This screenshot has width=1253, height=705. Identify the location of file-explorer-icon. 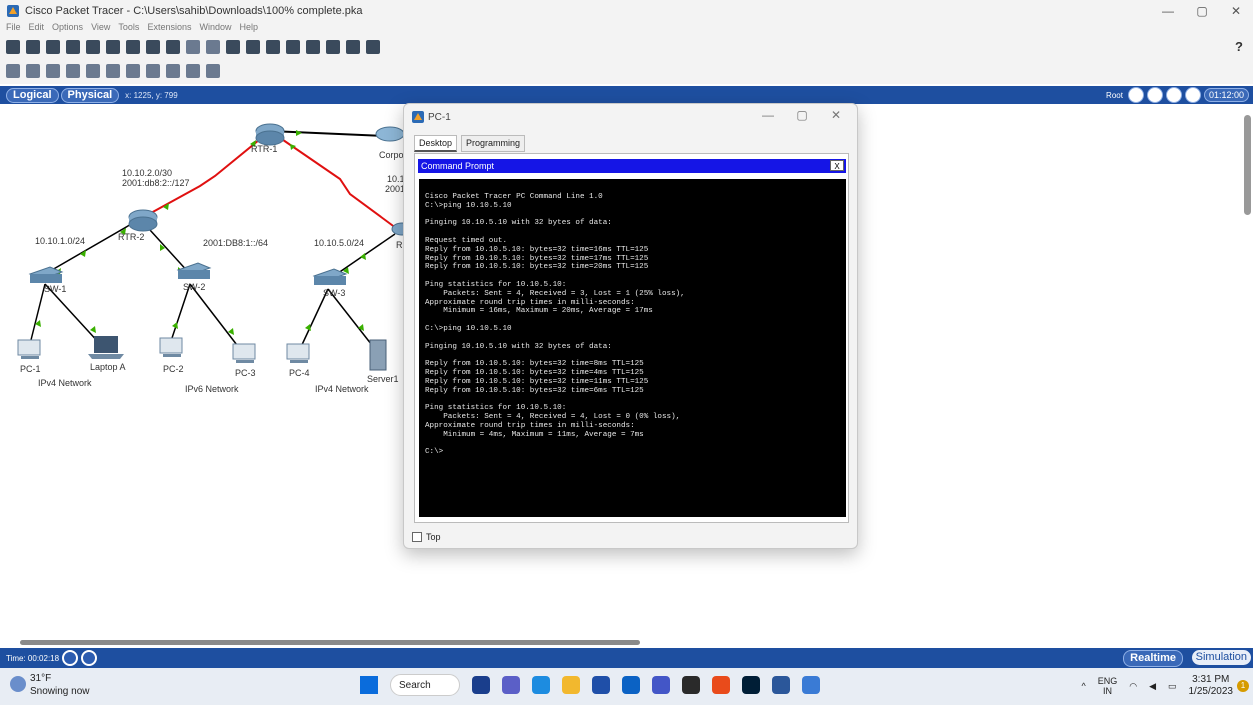
(571, 685).